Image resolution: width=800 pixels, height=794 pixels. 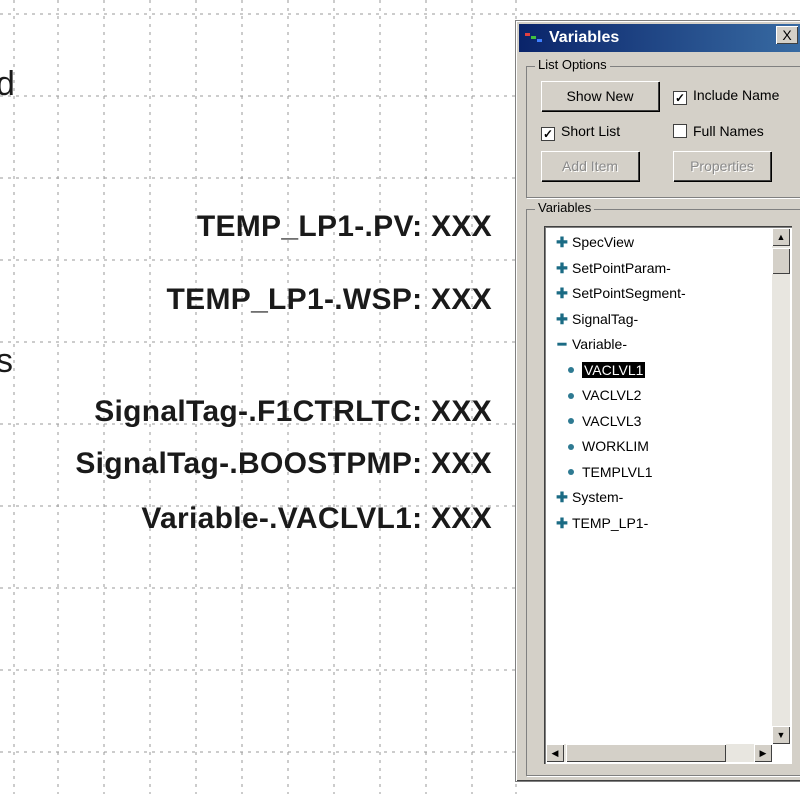 I want to click on scroll-left-icon: ◀, so click(x=555, y=753).